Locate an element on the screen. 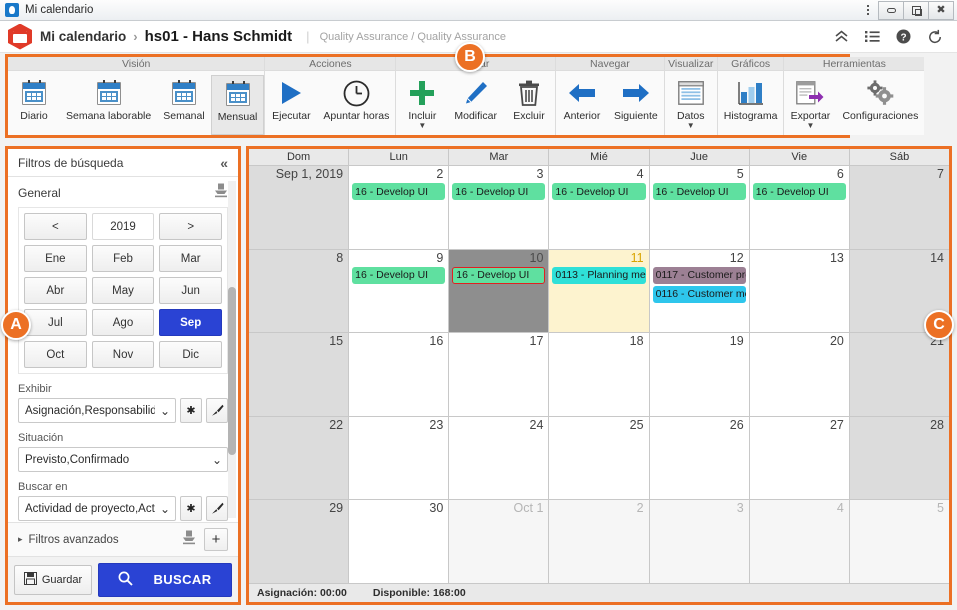  calendar-event: 0113 - Planning meeting is located at coordinates (599, 275).